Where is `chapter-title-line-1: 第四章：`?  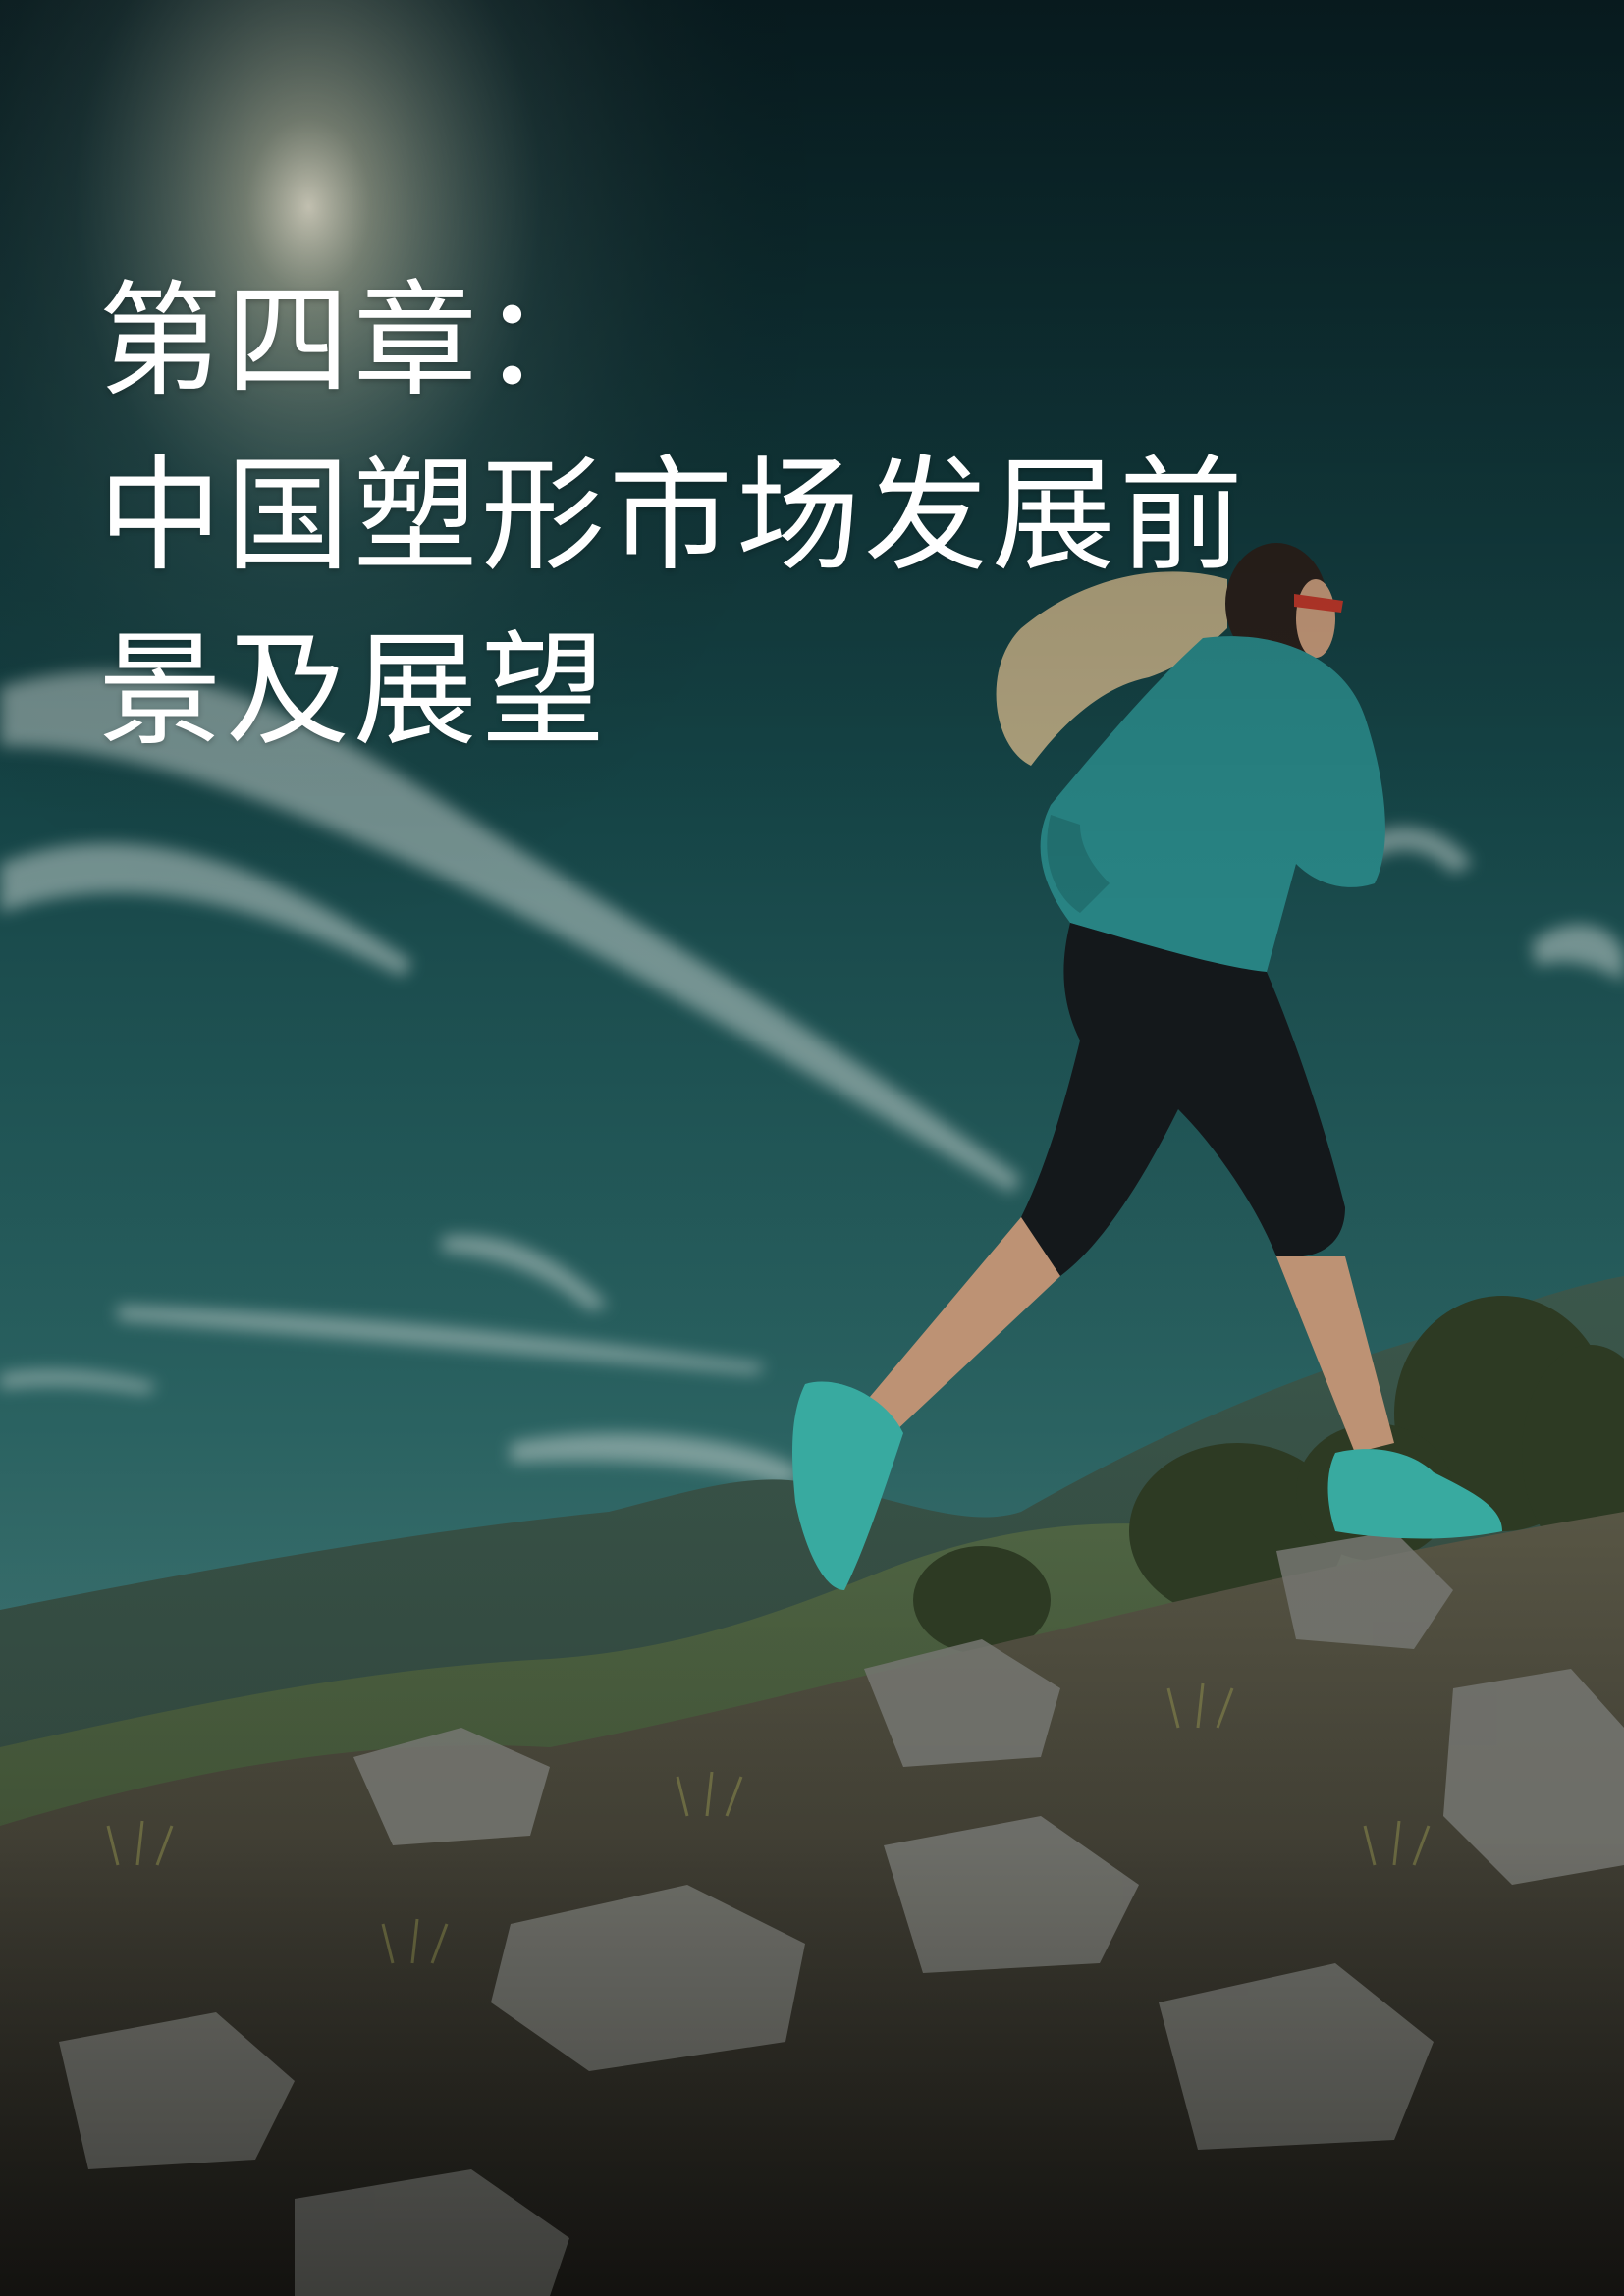
chapter-title-line-1: 第四章： is located at coordinates (353, 341).